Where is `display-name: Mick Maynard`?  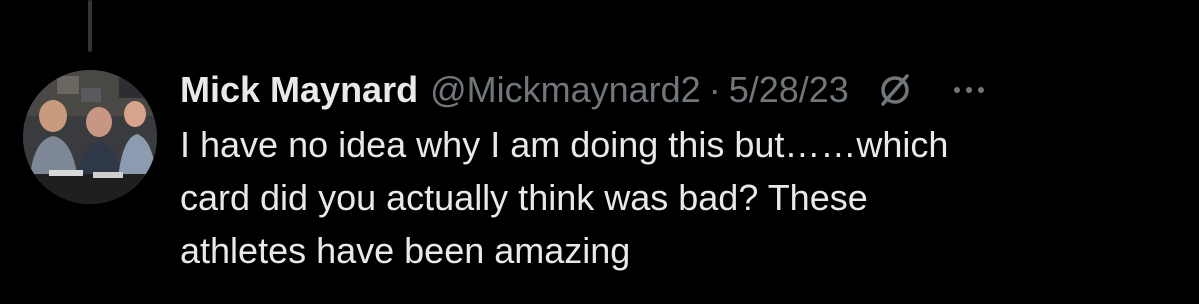
display-name: Mick Maynard is located at coordinates (299, 90).